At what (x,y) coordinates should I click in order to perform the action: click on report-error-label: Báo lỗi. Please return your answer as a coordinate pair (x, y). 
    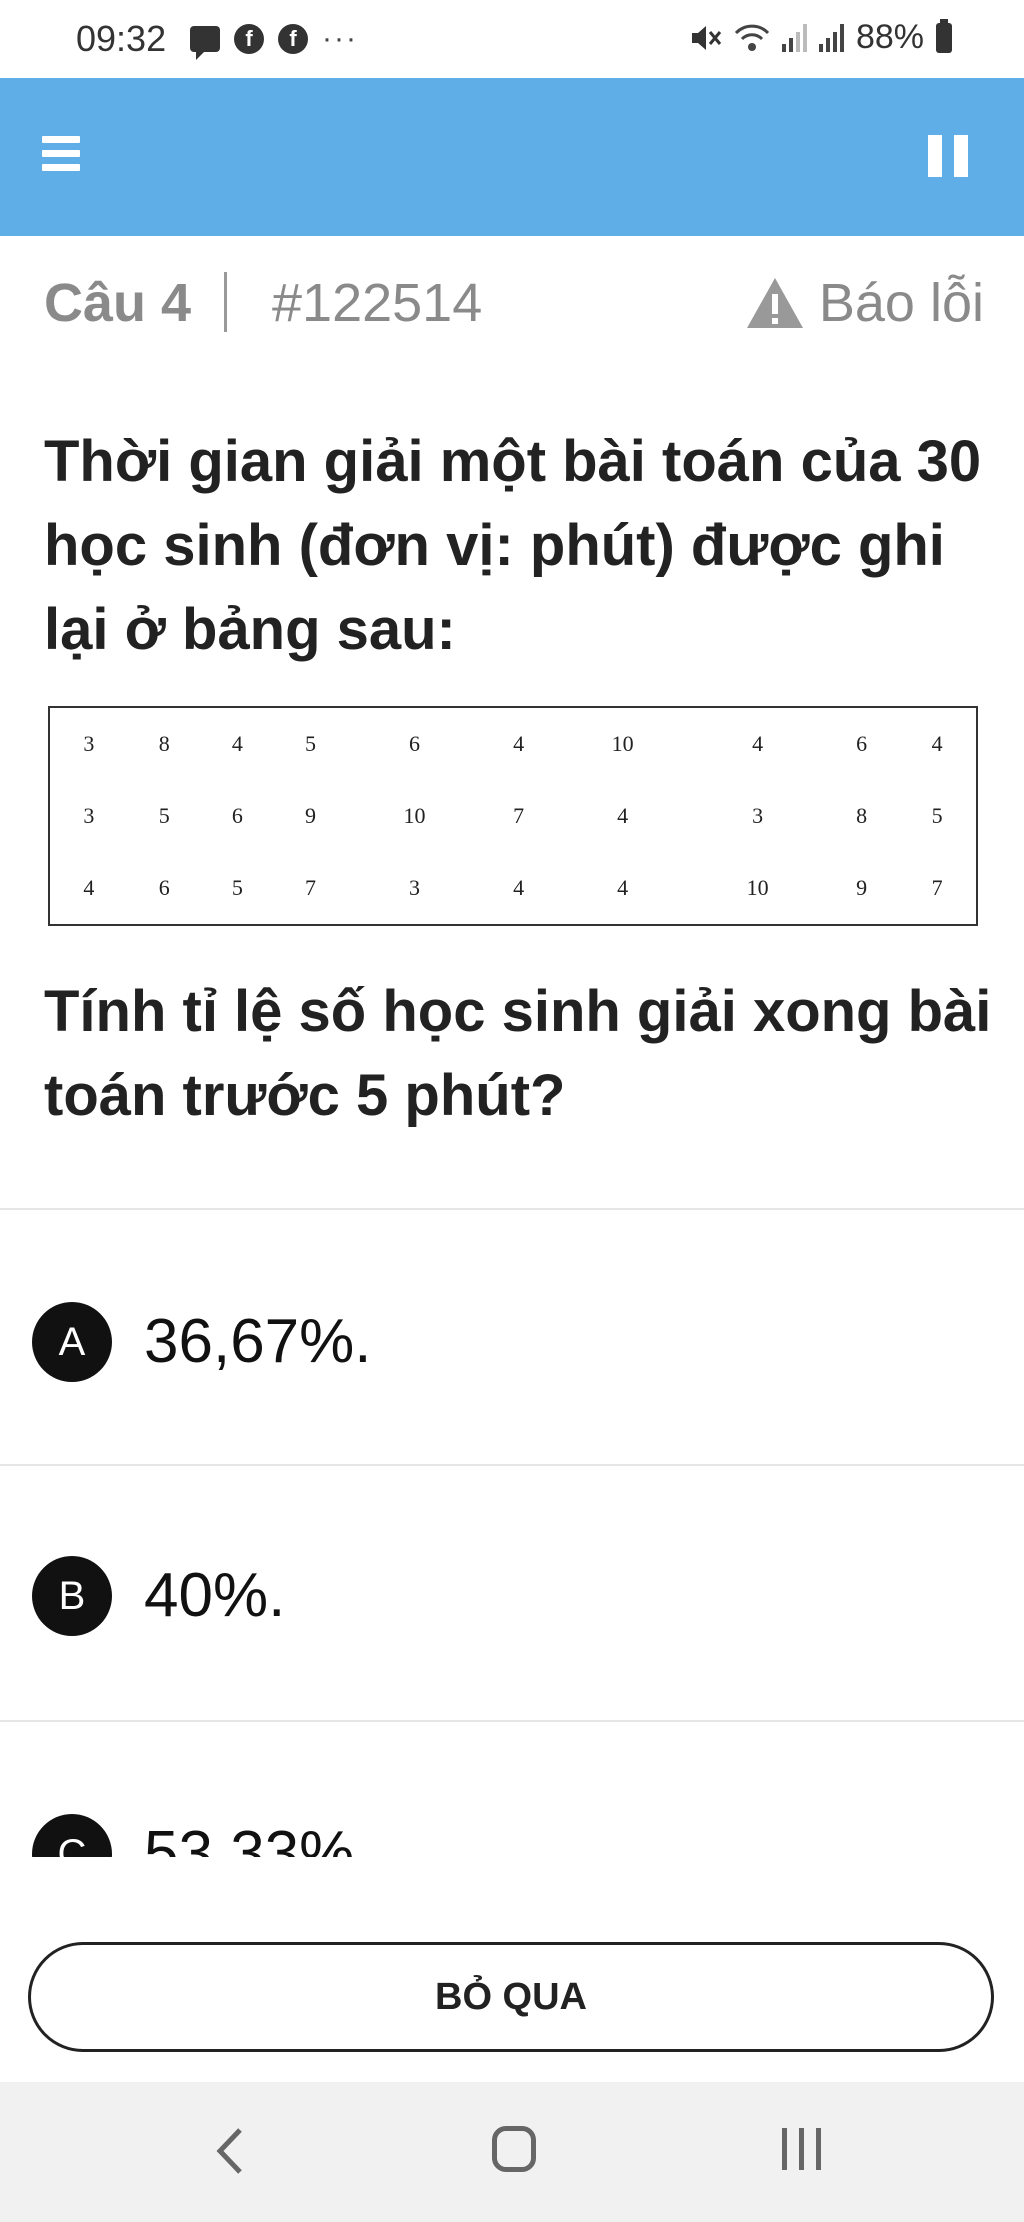
    Looking at the image, I should click on (901, 303).